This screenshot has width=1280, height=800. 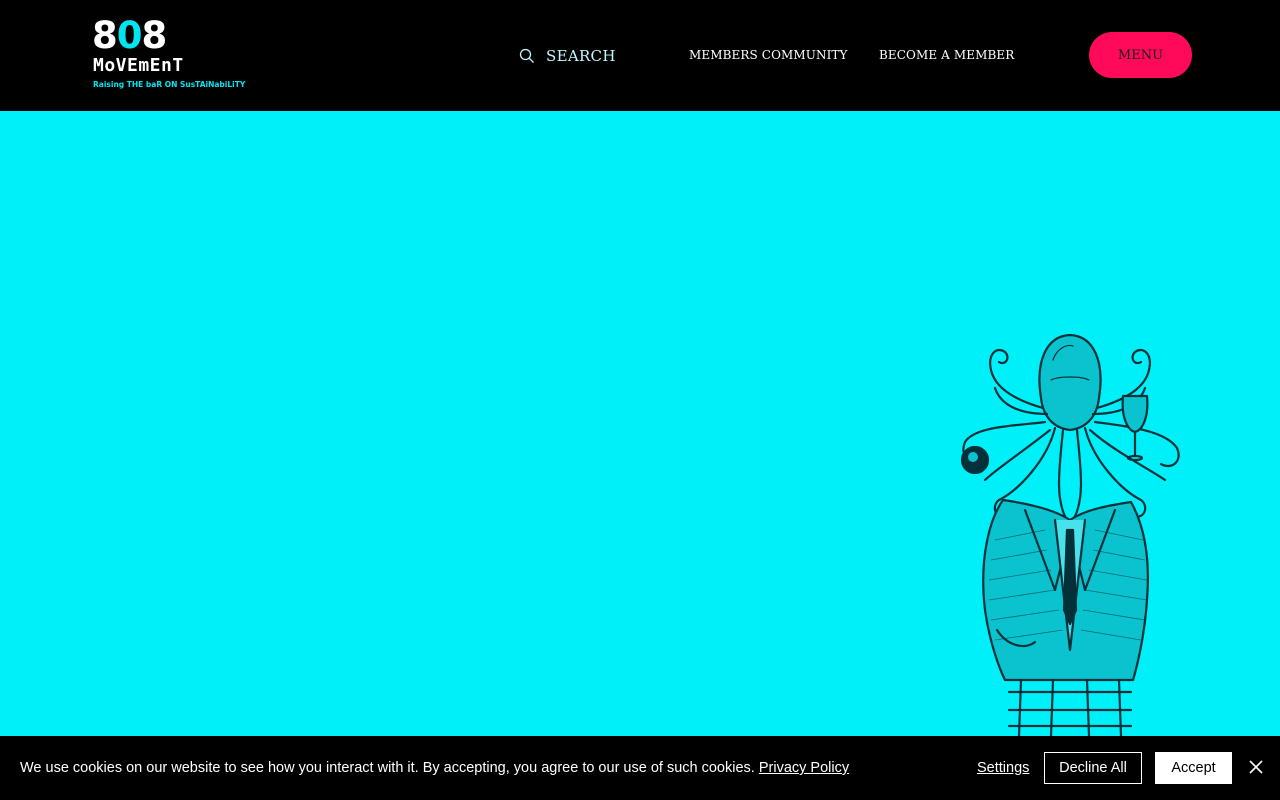 What do you see at coordinates (1003, 768) in the screenshot?
I see `cookie-settings-link: Settings` at bounding box center [1003, 768].